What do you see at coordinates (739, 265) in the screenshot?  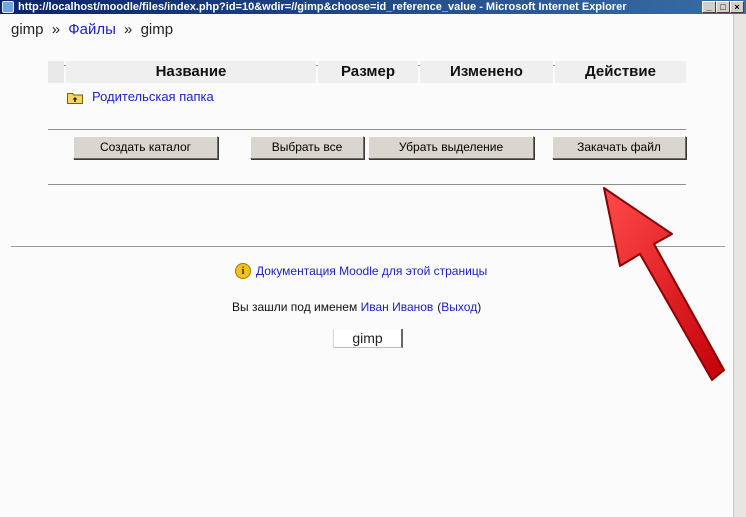 I see `vertical-scrollbar` at bounding box center [739, 265].